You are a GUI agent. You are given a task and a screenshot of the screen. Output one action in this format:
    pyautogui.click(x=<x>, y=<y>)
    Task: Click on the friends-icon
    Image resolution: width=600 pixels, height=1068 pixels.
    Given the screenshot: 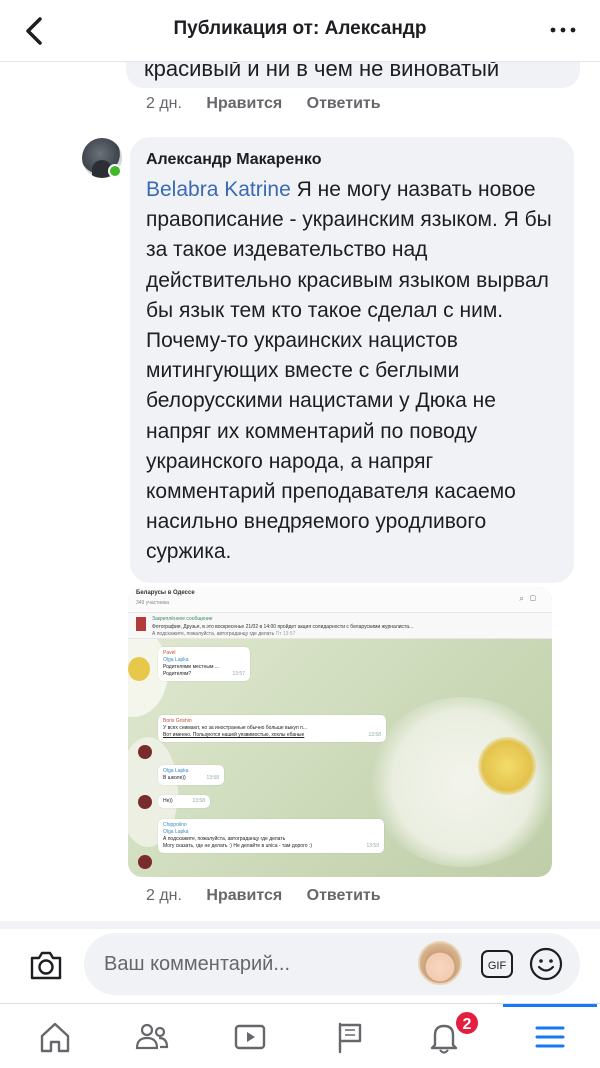 What is the action you would take?
    pyautogui.click(x=152, y=1036)
    